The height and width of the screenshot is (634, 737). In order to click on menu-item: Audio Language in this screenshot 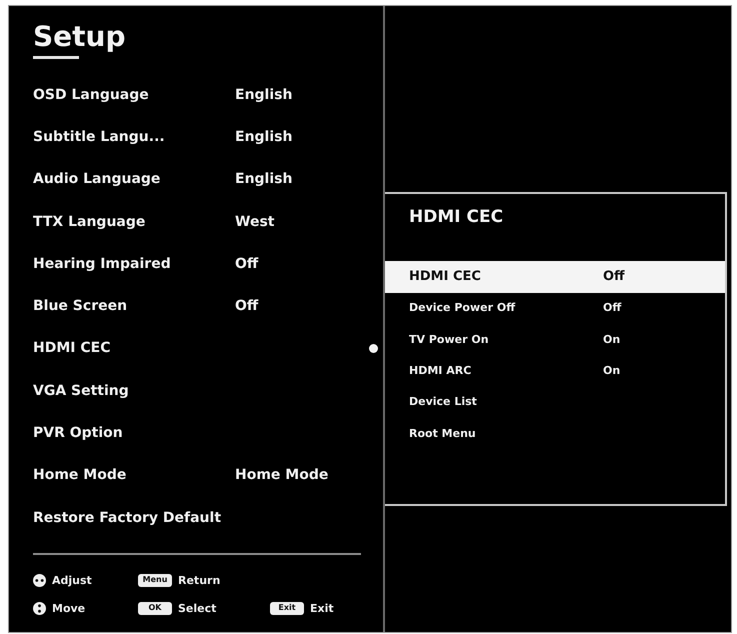, I will do `click(134, 179)`.